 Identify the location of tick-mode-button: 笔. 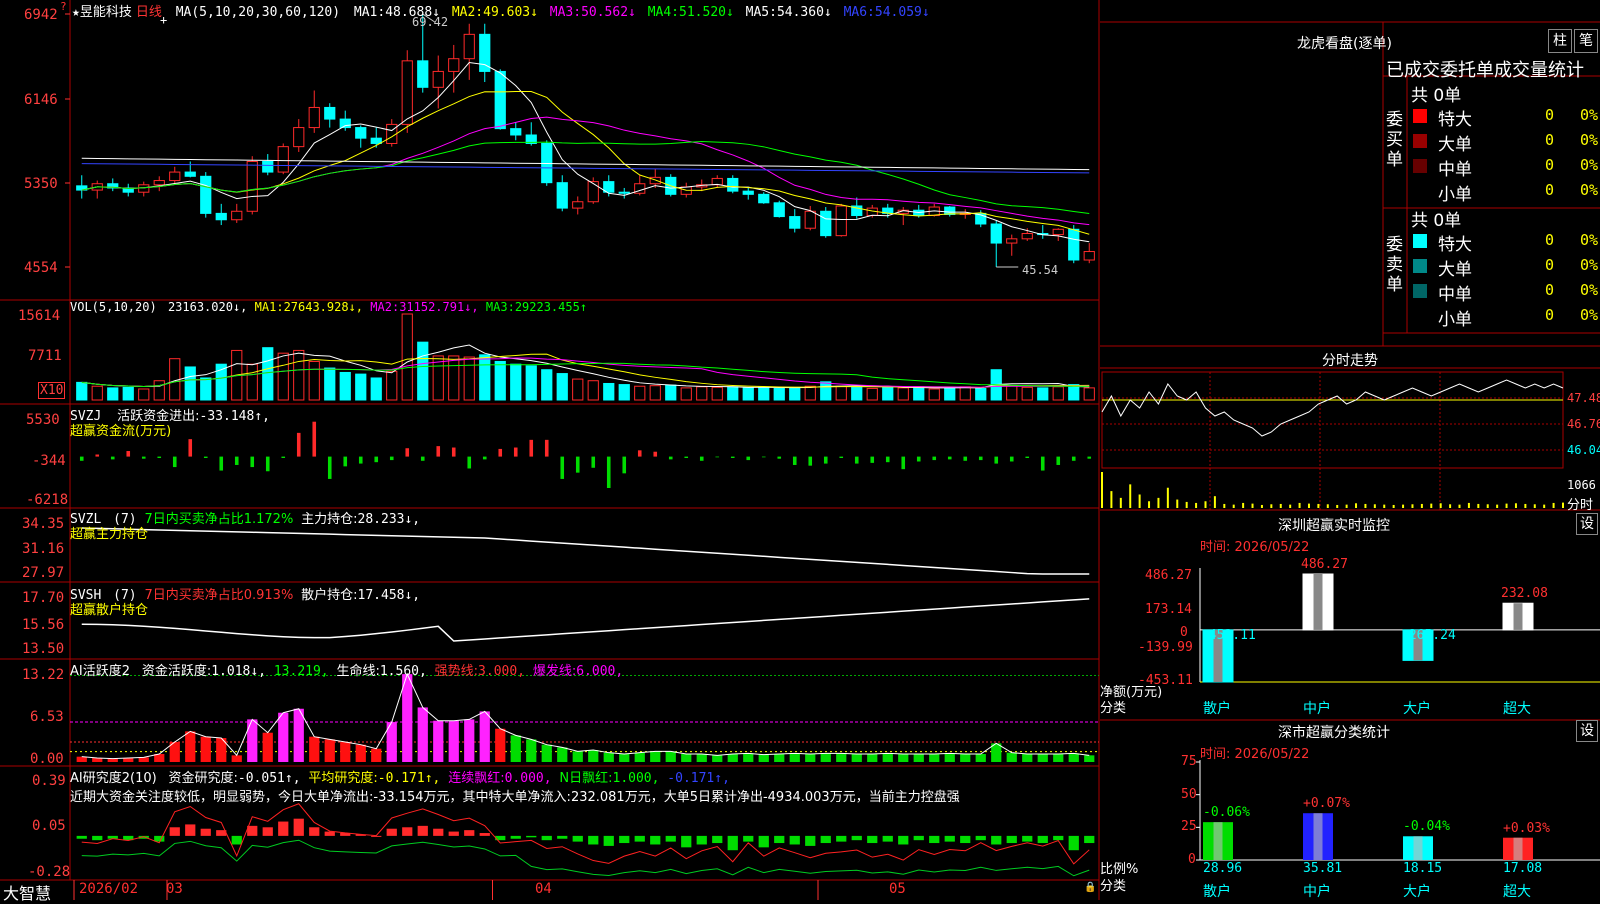
(1586, 41).